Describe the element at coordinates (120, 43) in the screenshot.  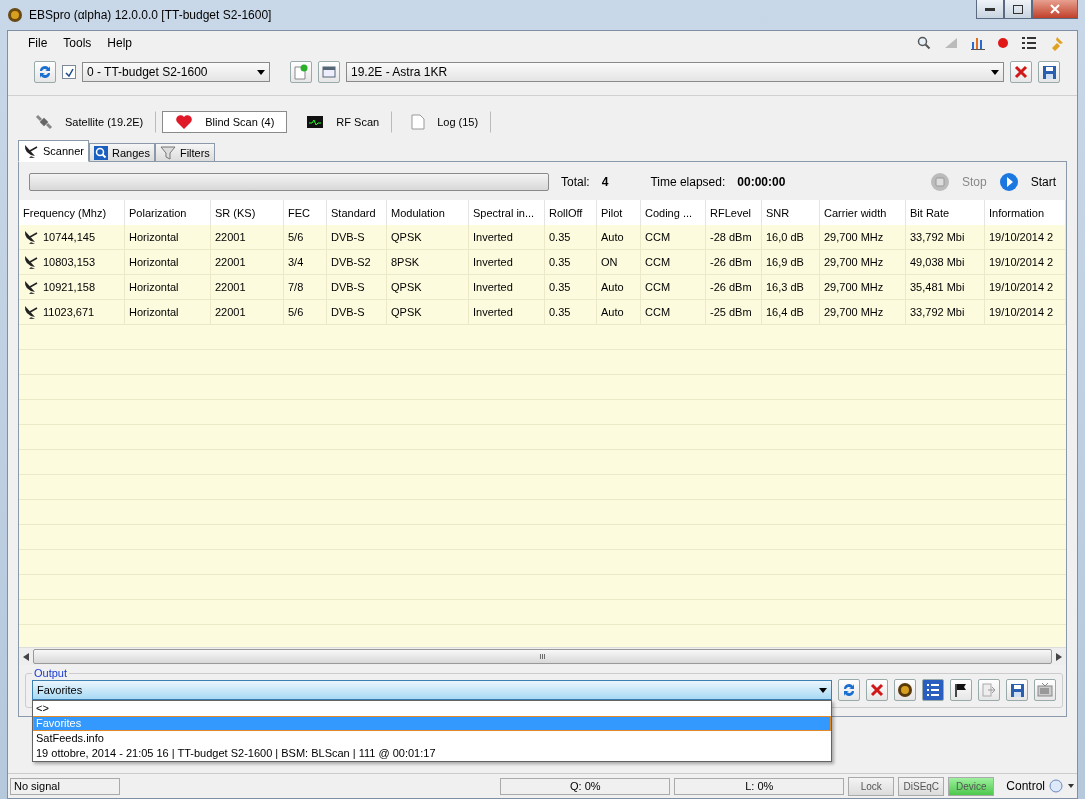
I see `menu-item: Help` at that location.